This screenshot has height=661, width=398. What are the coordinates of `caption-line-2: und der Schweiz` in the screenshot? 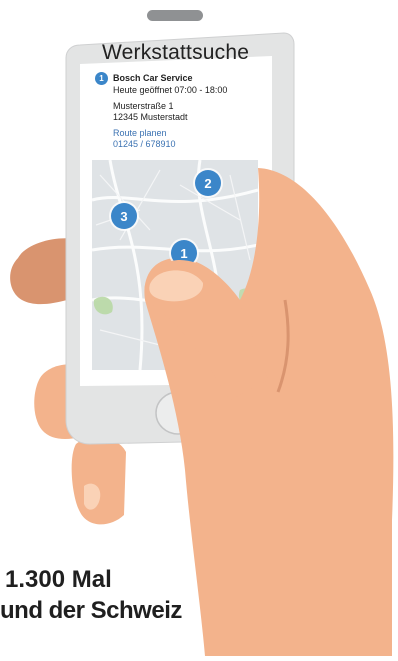 It's located at (91, 610).